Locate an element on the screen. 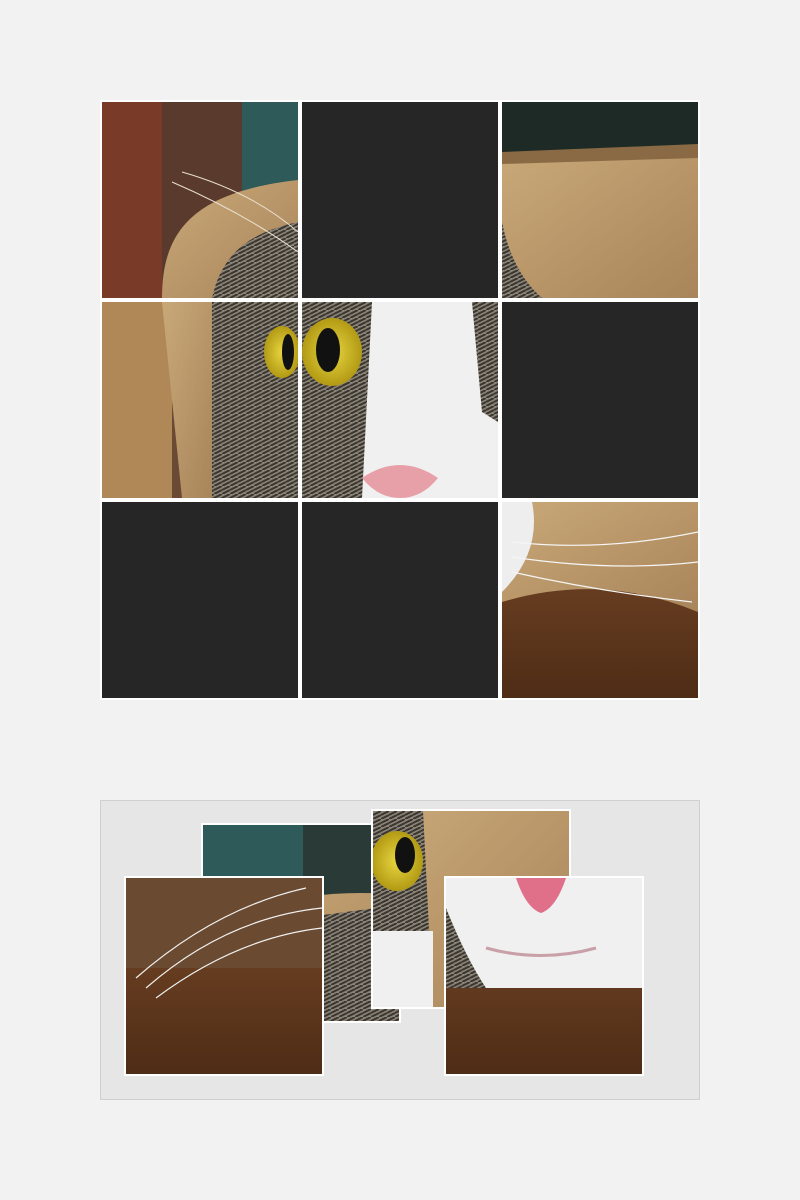  board-slot-r2c2 is located at coordinates (400, 400).